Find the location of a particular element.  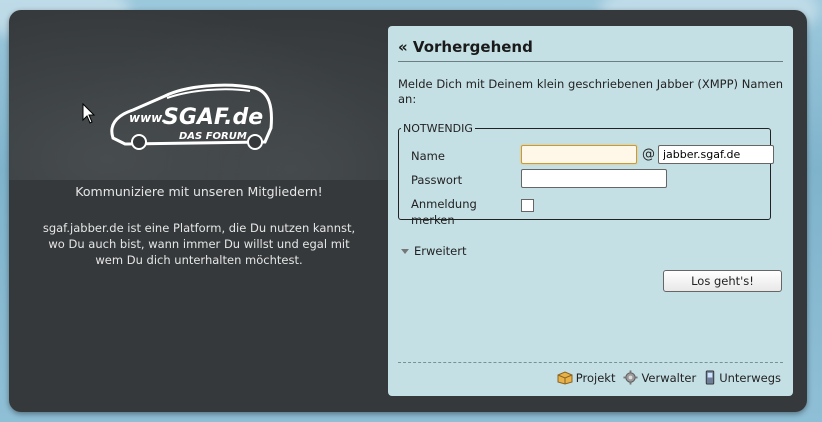

advanced-toggle: Erweitert is located at coordinates (434, 251).